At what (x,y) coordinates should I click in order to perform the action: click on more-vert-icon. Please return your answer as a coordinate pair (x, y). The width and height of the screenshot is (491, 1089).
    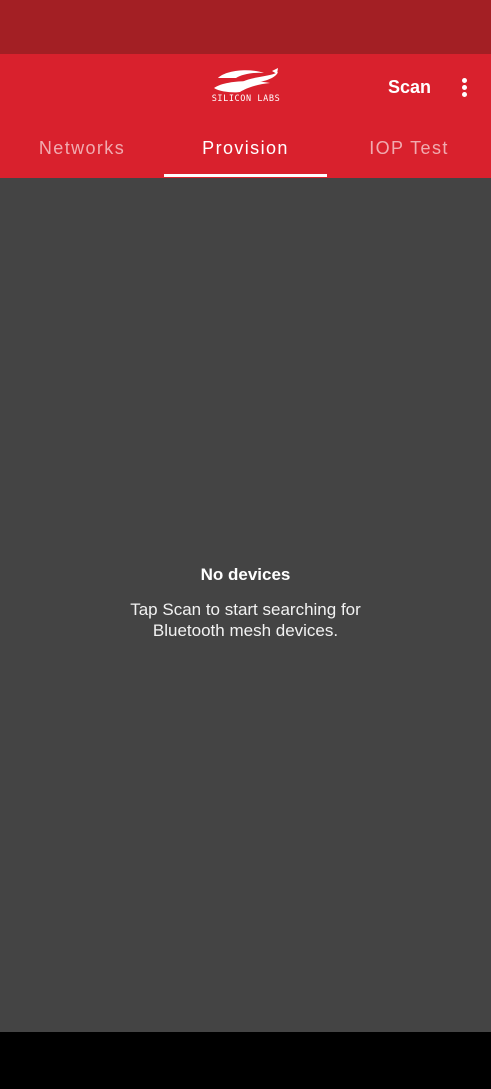
    Looking at the image, I should click on (465, 87).